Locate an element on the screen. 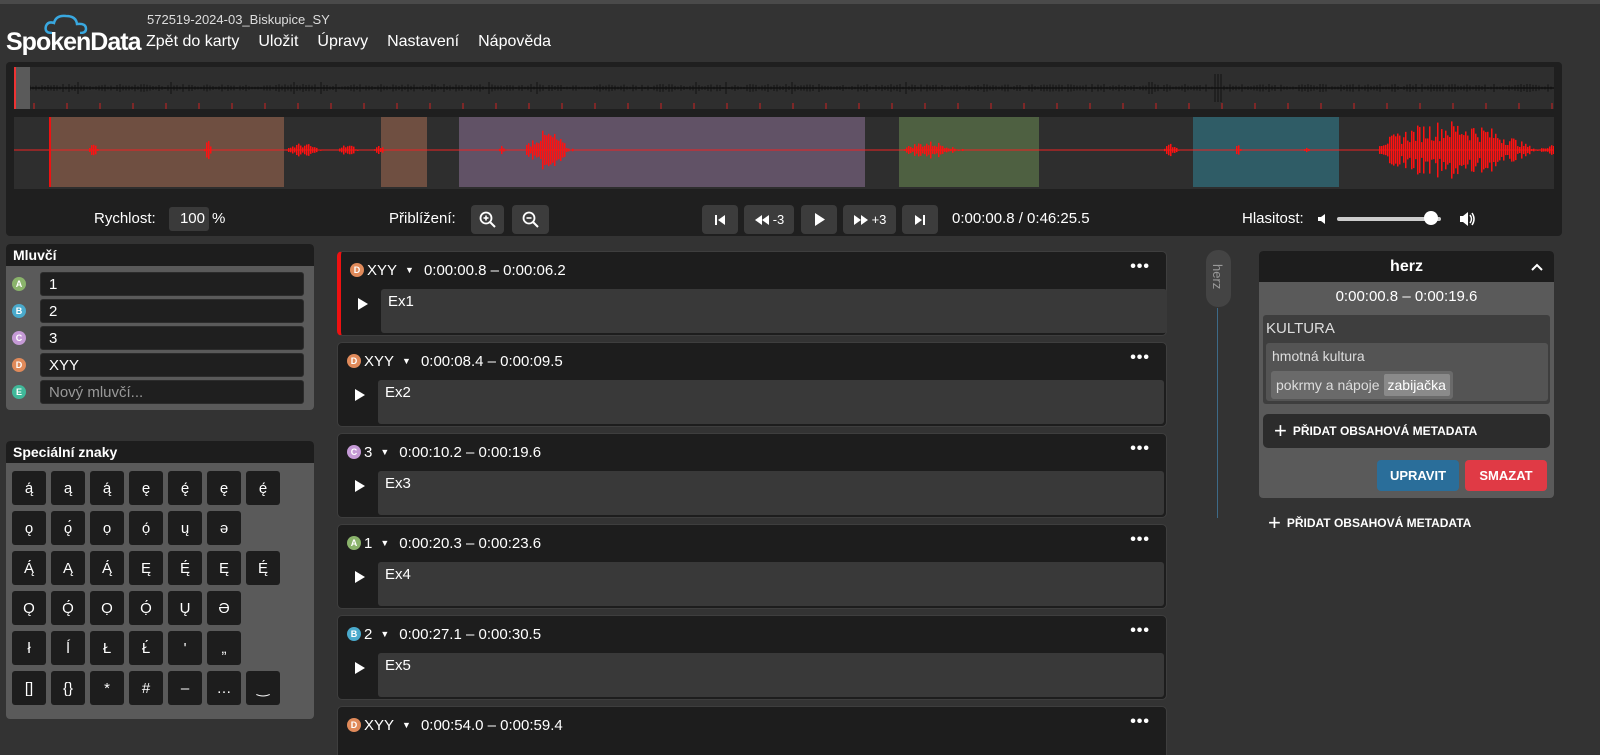 The height and width of the screenshot is (755, 1600). segment-speaker: 3 is located at coordinates (368, 452).